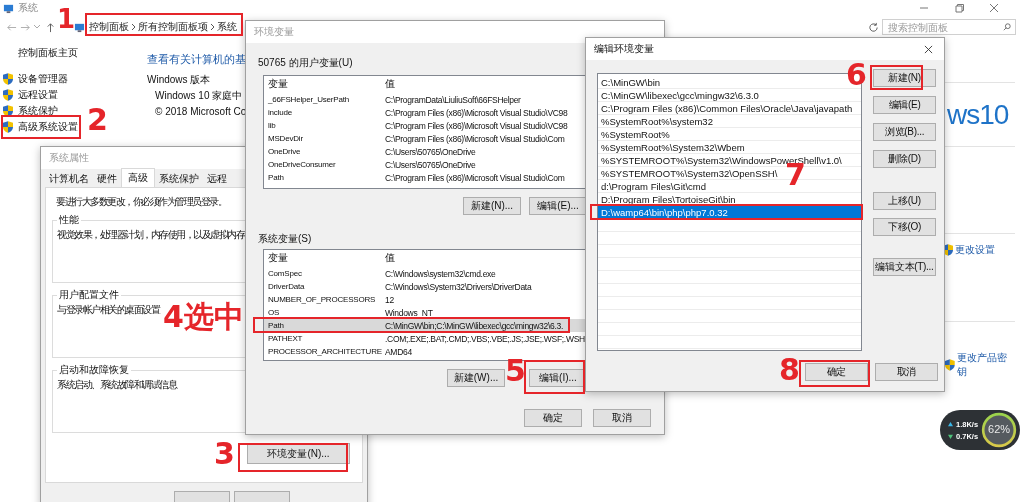  What do you see at coordinates (950, 436) in the screenshot?
I see `download-arrow-icon` at bounding box center [950, 436].